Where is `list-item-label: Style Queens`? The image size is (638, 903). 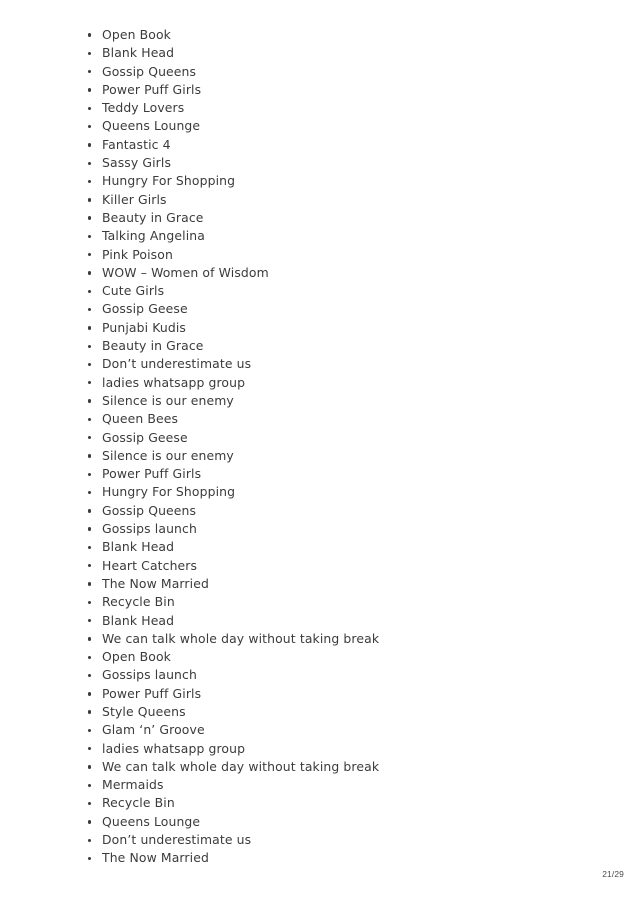 list-item-label: Style Queens is located at coordinates (144, 711).